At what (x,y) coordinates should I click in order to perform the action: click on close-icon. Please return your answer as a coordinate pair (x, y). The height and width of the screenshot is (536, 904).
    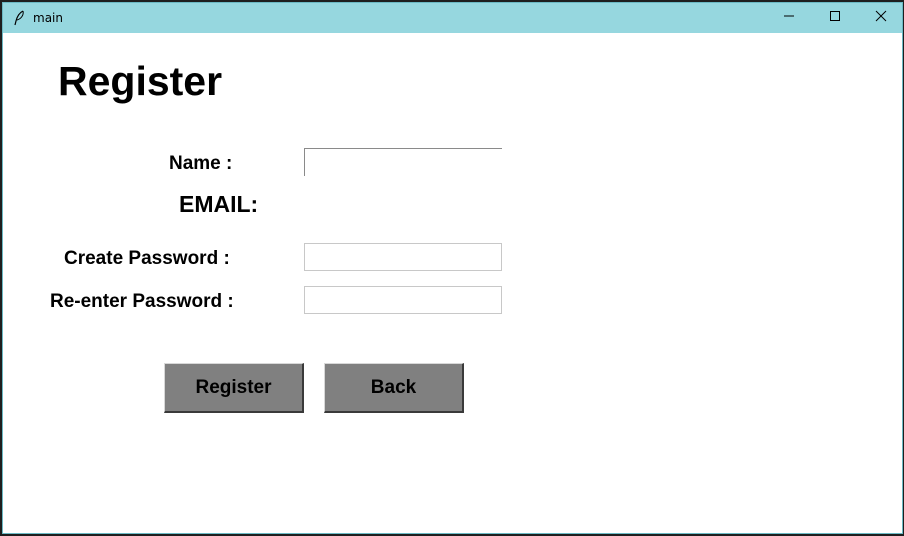
    Looking at the image, I should click on (881, 18).